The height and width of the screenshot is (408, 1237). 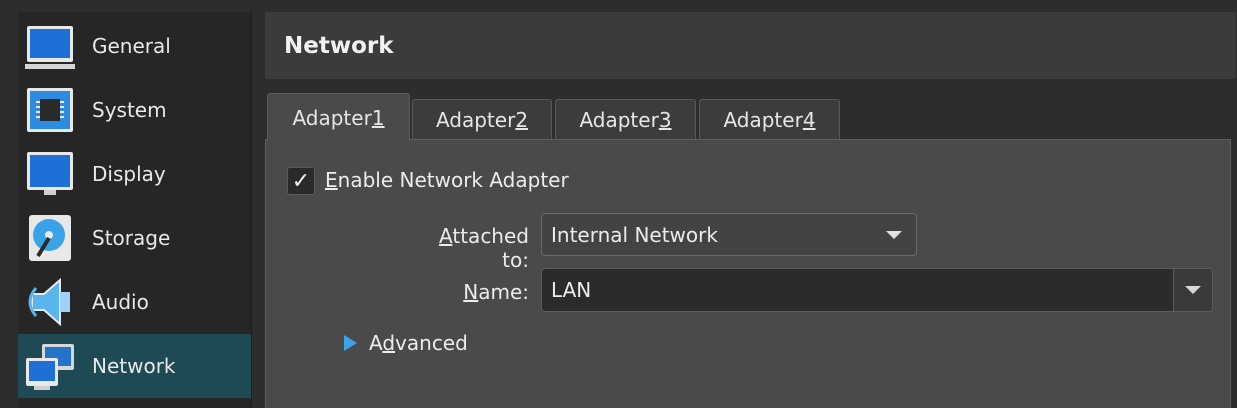 What do you see at coordinates (877, 290) in the screenshot?
I see `network-name-combobox: LAN` at bounding box center [877, 290].